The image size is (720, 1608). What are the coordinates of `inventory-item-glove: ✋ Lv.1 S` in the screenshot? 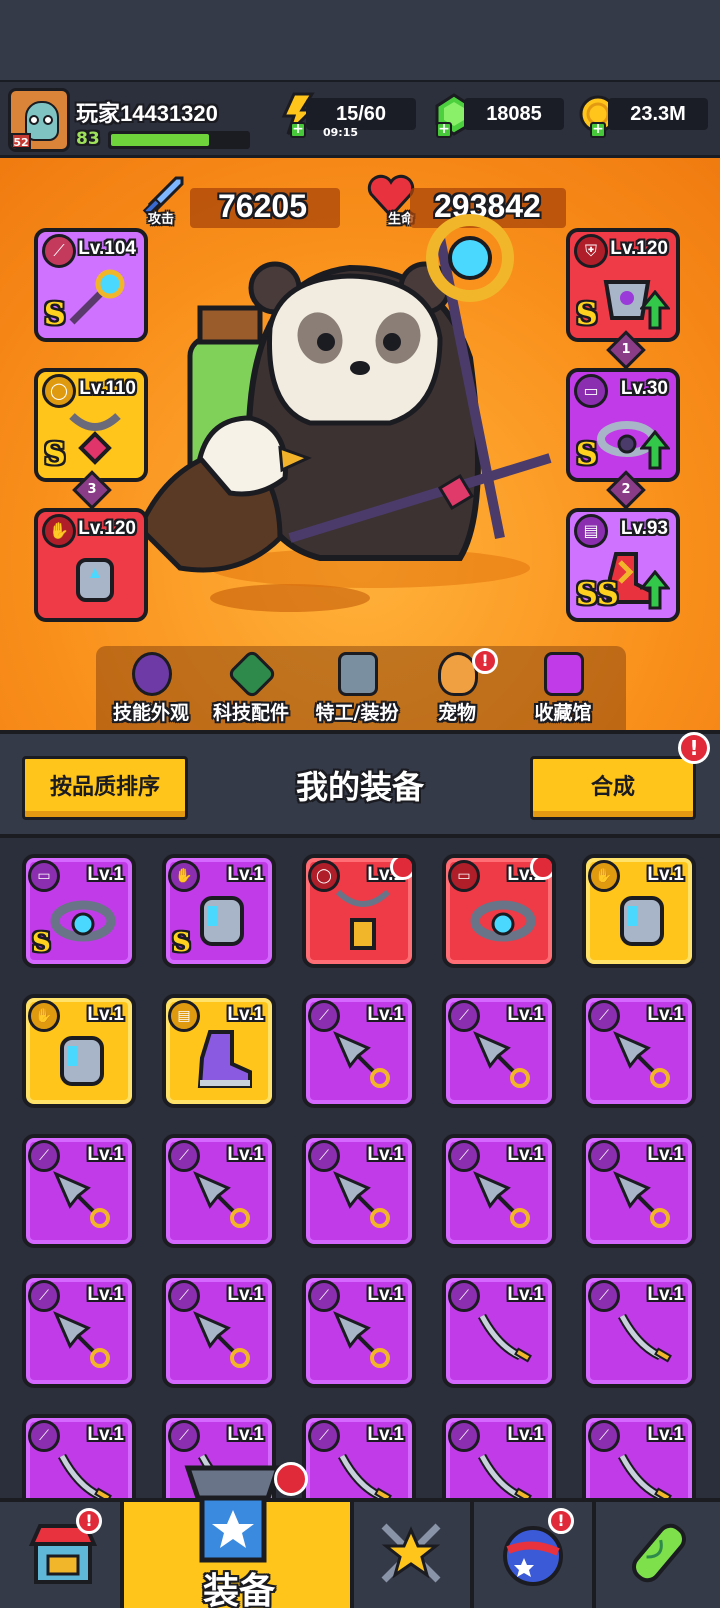 It's located at (219, 911).